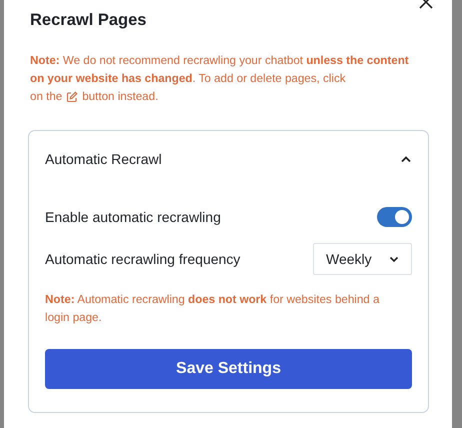 The width and height of the screenshot is (462, 428). Describe the element at coordinates (46, 97) in the screenshot. I see `note-text: on the` at that location.